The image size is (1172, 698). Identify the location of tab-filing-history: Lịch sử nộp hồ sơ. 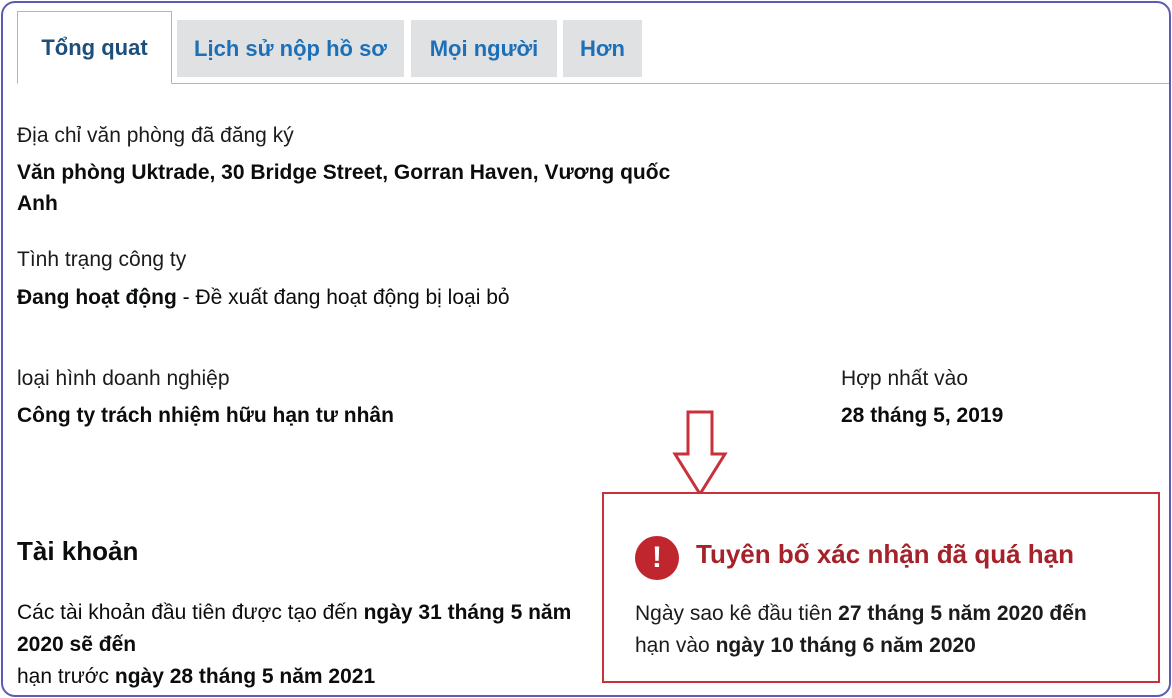
(290, 48).